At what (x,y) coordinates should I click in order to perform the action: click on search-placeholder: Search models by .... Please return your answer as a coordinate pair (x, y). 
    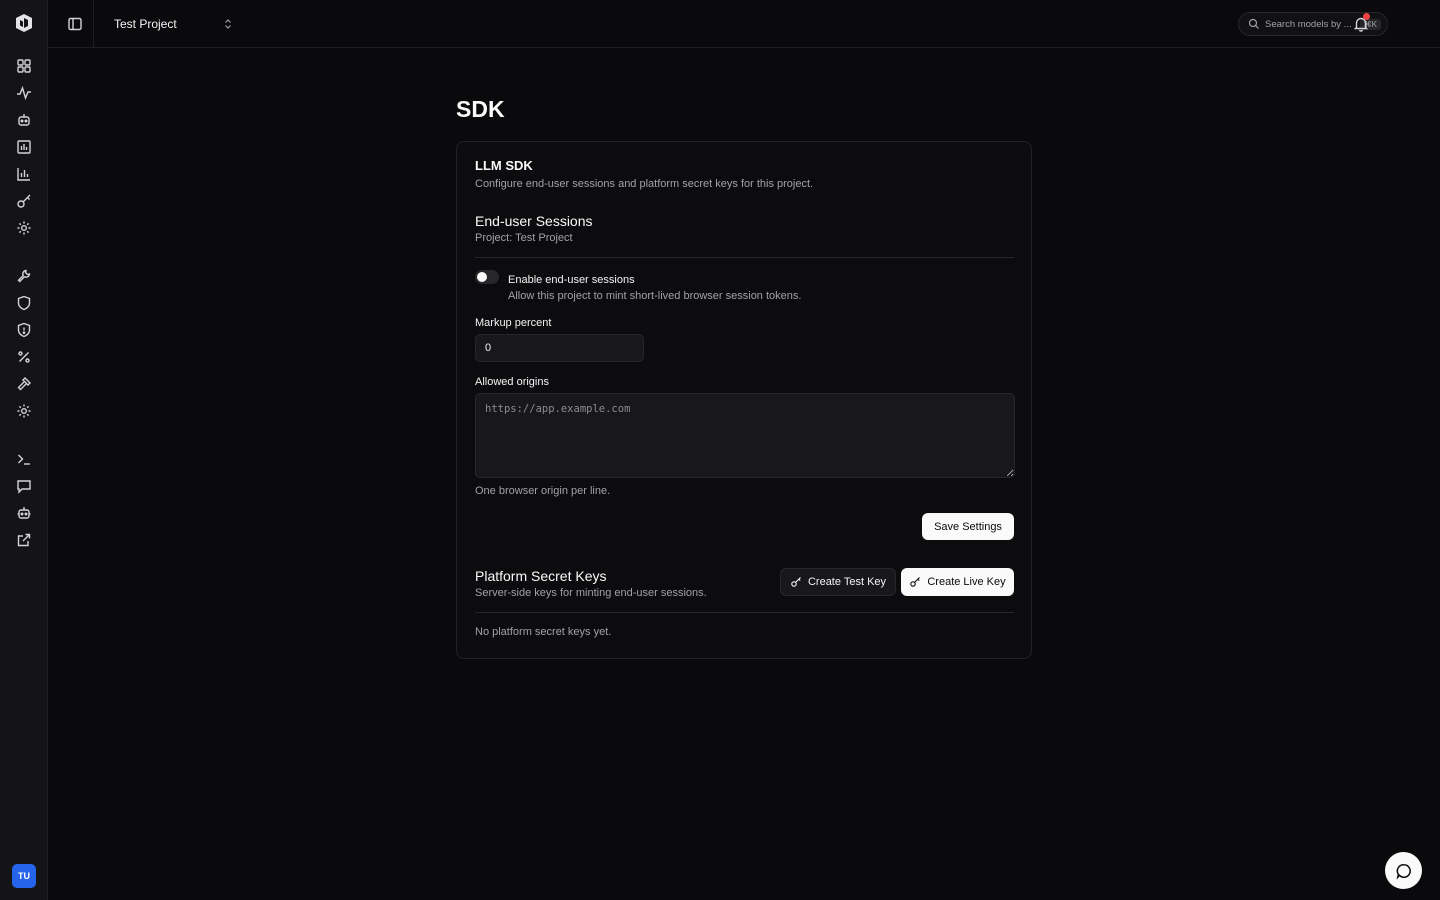
    Looking at the image, I should click on (1308, 24).